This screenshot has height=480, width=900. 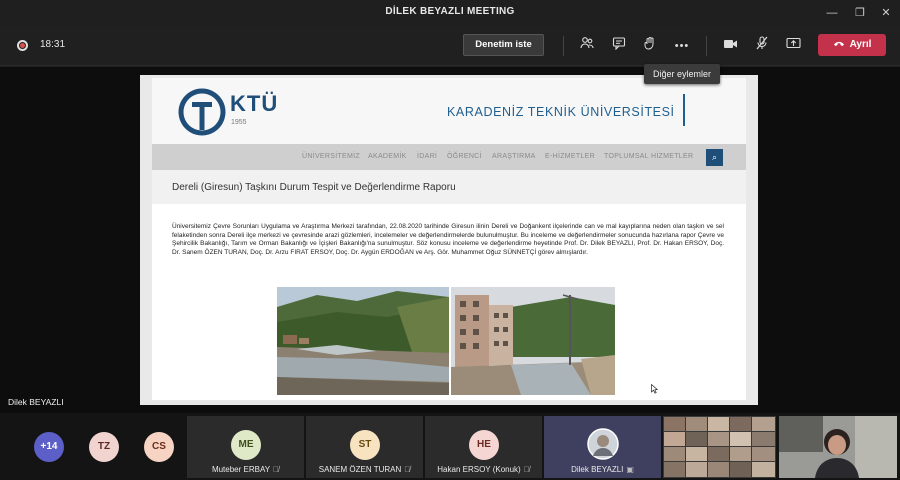 I want to click on flood-river-photo, so click(x=363, y=341).